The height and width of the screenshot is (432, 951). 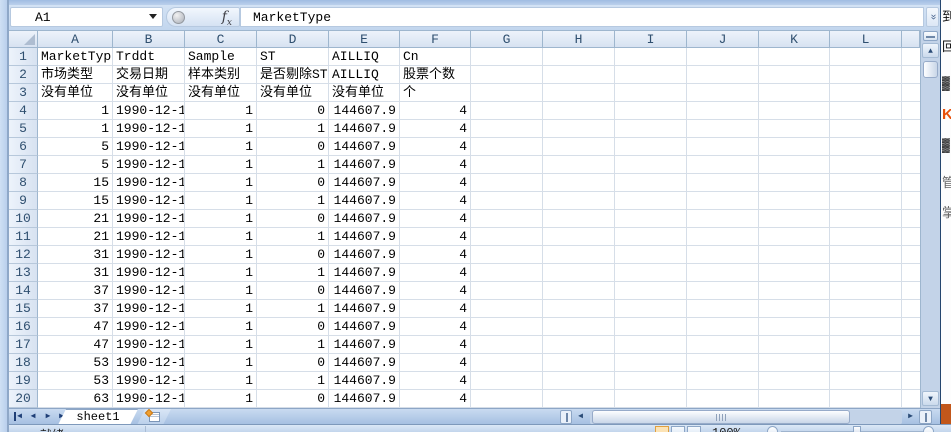 What do you see at coordinates (746, 417) in the screenshot?
I see `horizontal-scrollbar` at bounding box center [746, 417].